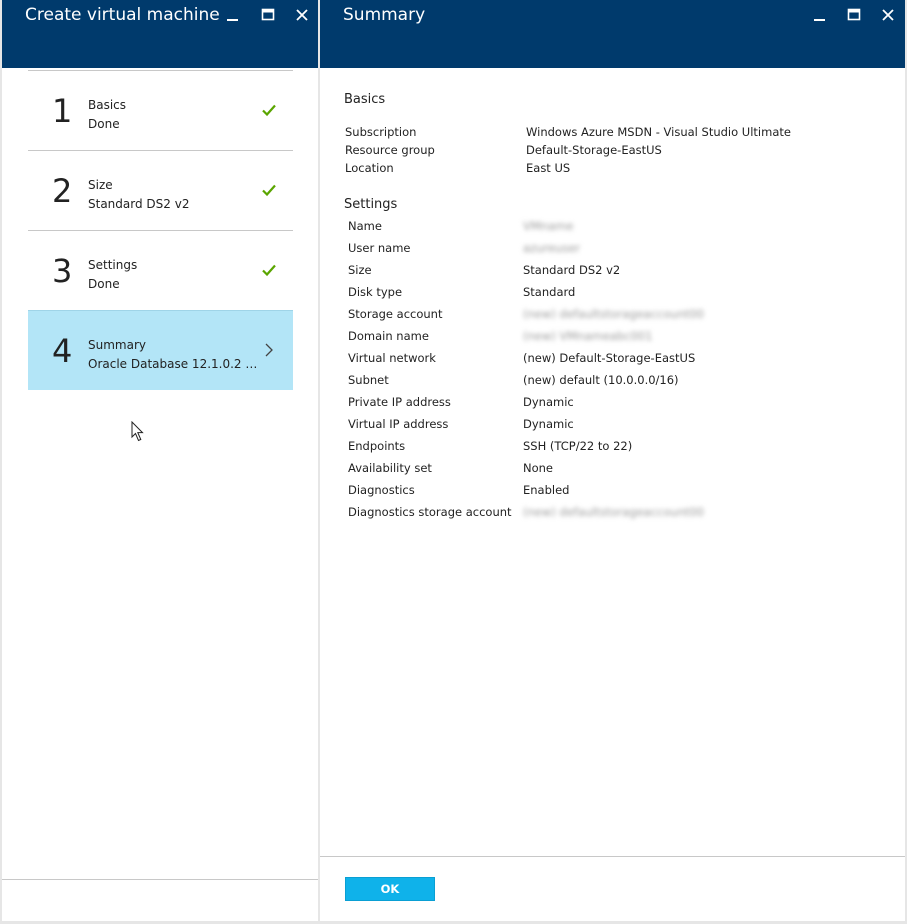  I want to click on value-virtual-network: (new) Default-Storage-EastUS, so click(609, 358).